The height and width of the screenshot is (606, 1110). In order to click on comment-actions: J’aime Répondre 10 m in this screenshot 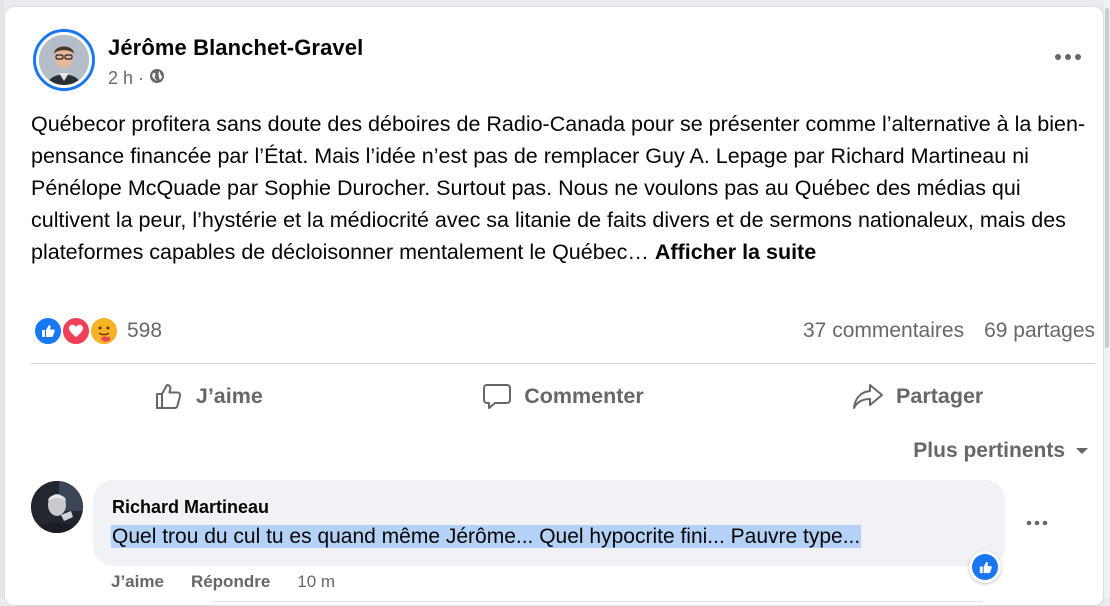, I will do `click(223, 582)`.